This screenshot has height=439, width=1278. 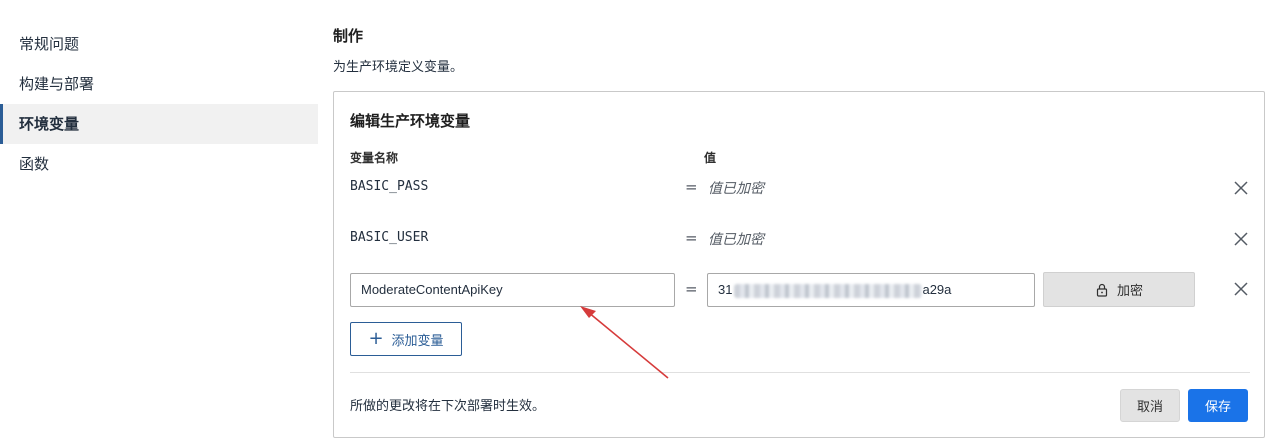 What do you see at coordinates (1218, 405) in the screenshot?
I see `save-button: 保存` at bounding box center [1218, 405].